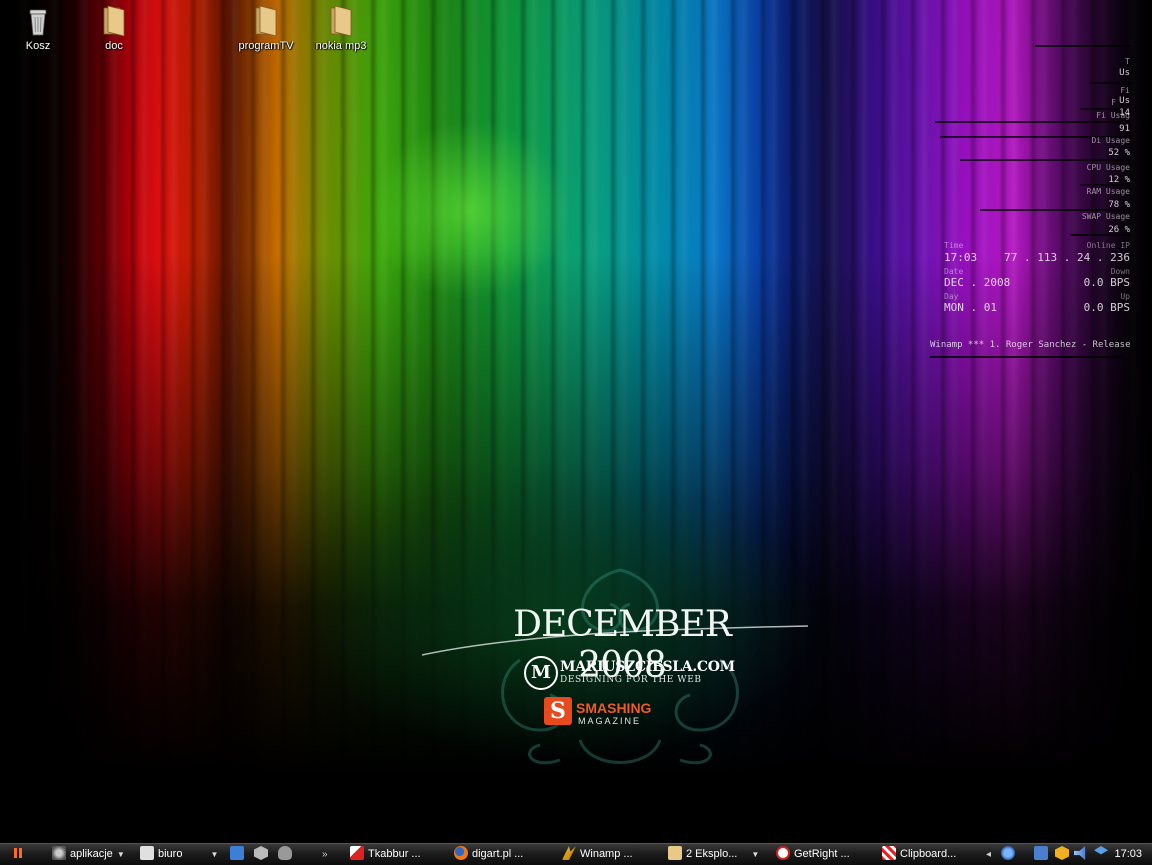  I want to click on start-button, so click(18, 854).